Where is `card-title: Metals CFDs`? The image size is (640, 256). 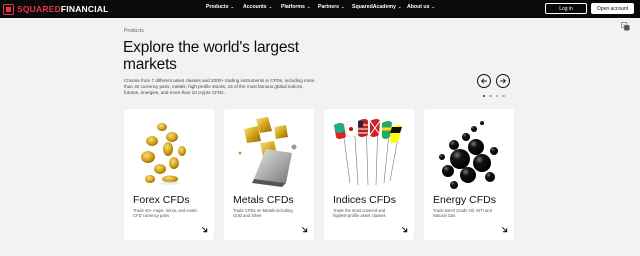 card-title: Metals CFDs is located at coordinates (263, 200).